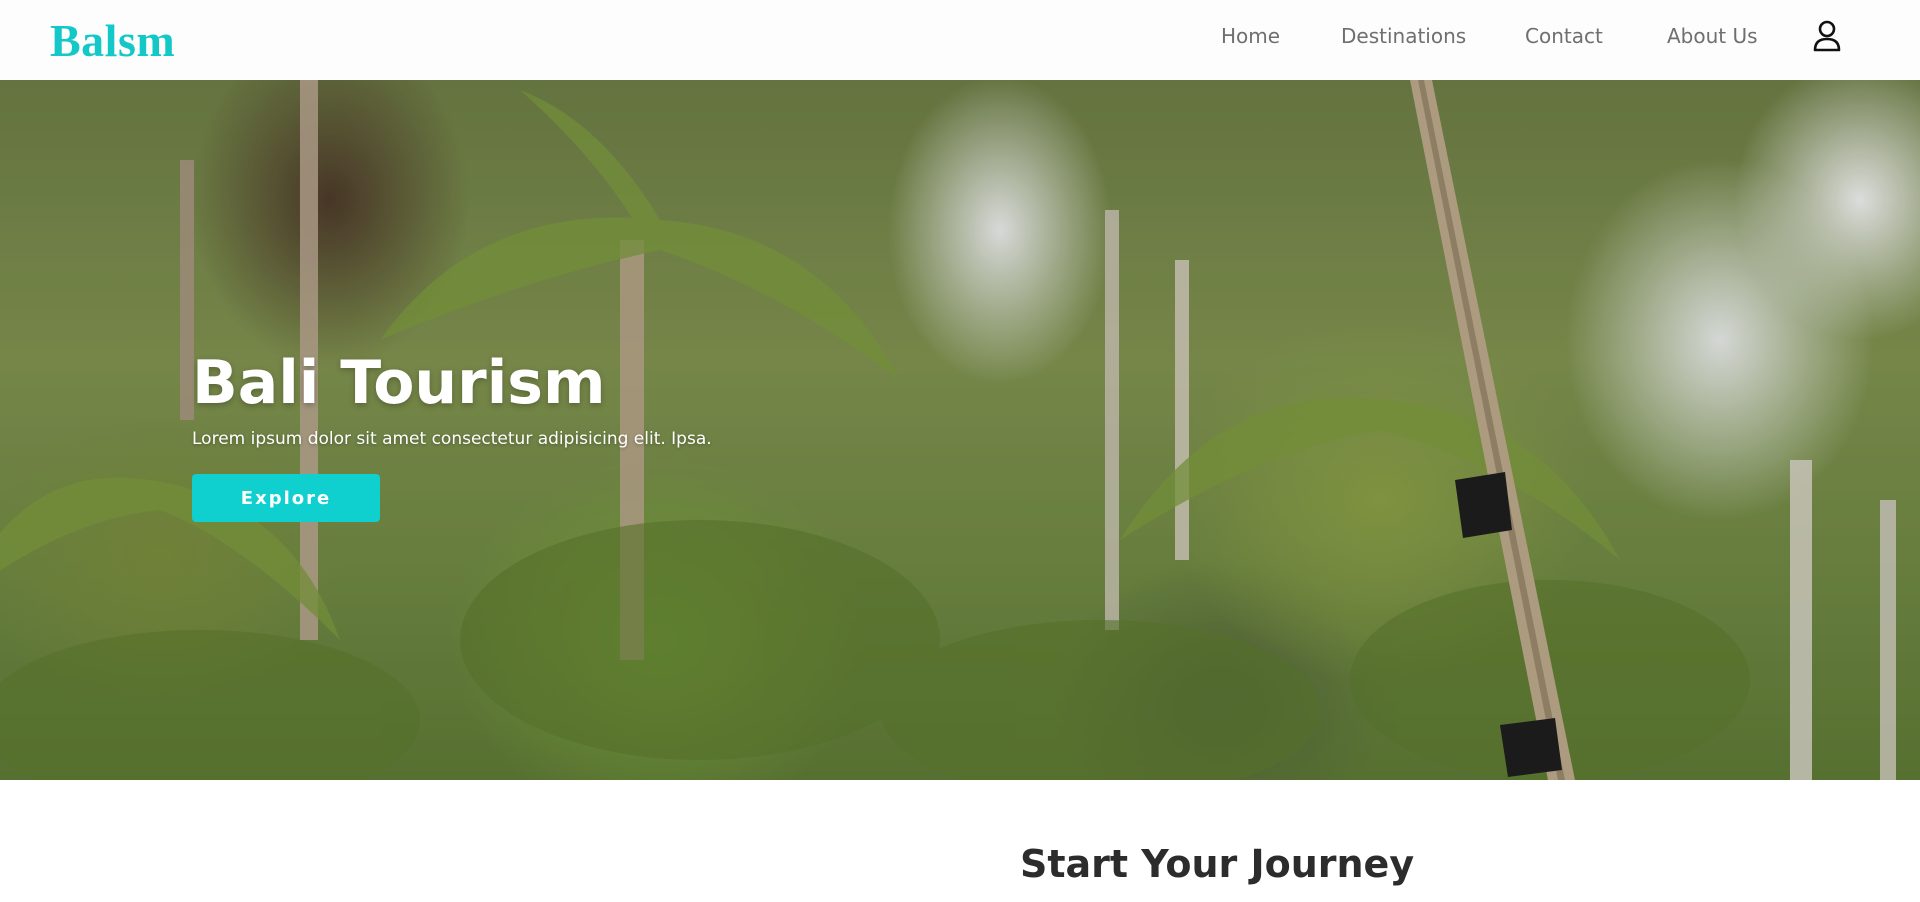 This screenshot has width=1920, height=902. Describe the element at coordinates (286, 498) in the screenshot. I see `explore-button: Explore` at that location.